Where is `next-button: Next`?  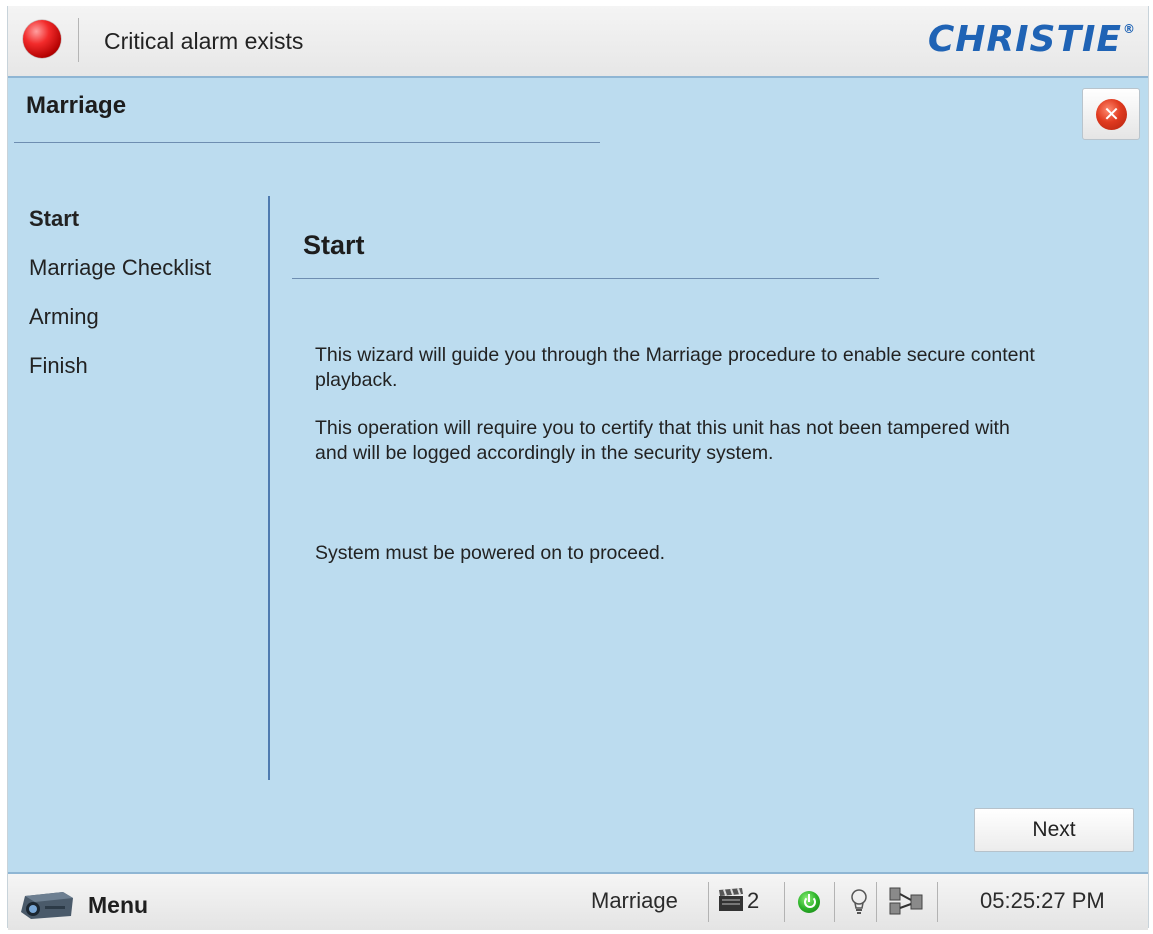 next-button: Next is located at coordinates (1054, 830).